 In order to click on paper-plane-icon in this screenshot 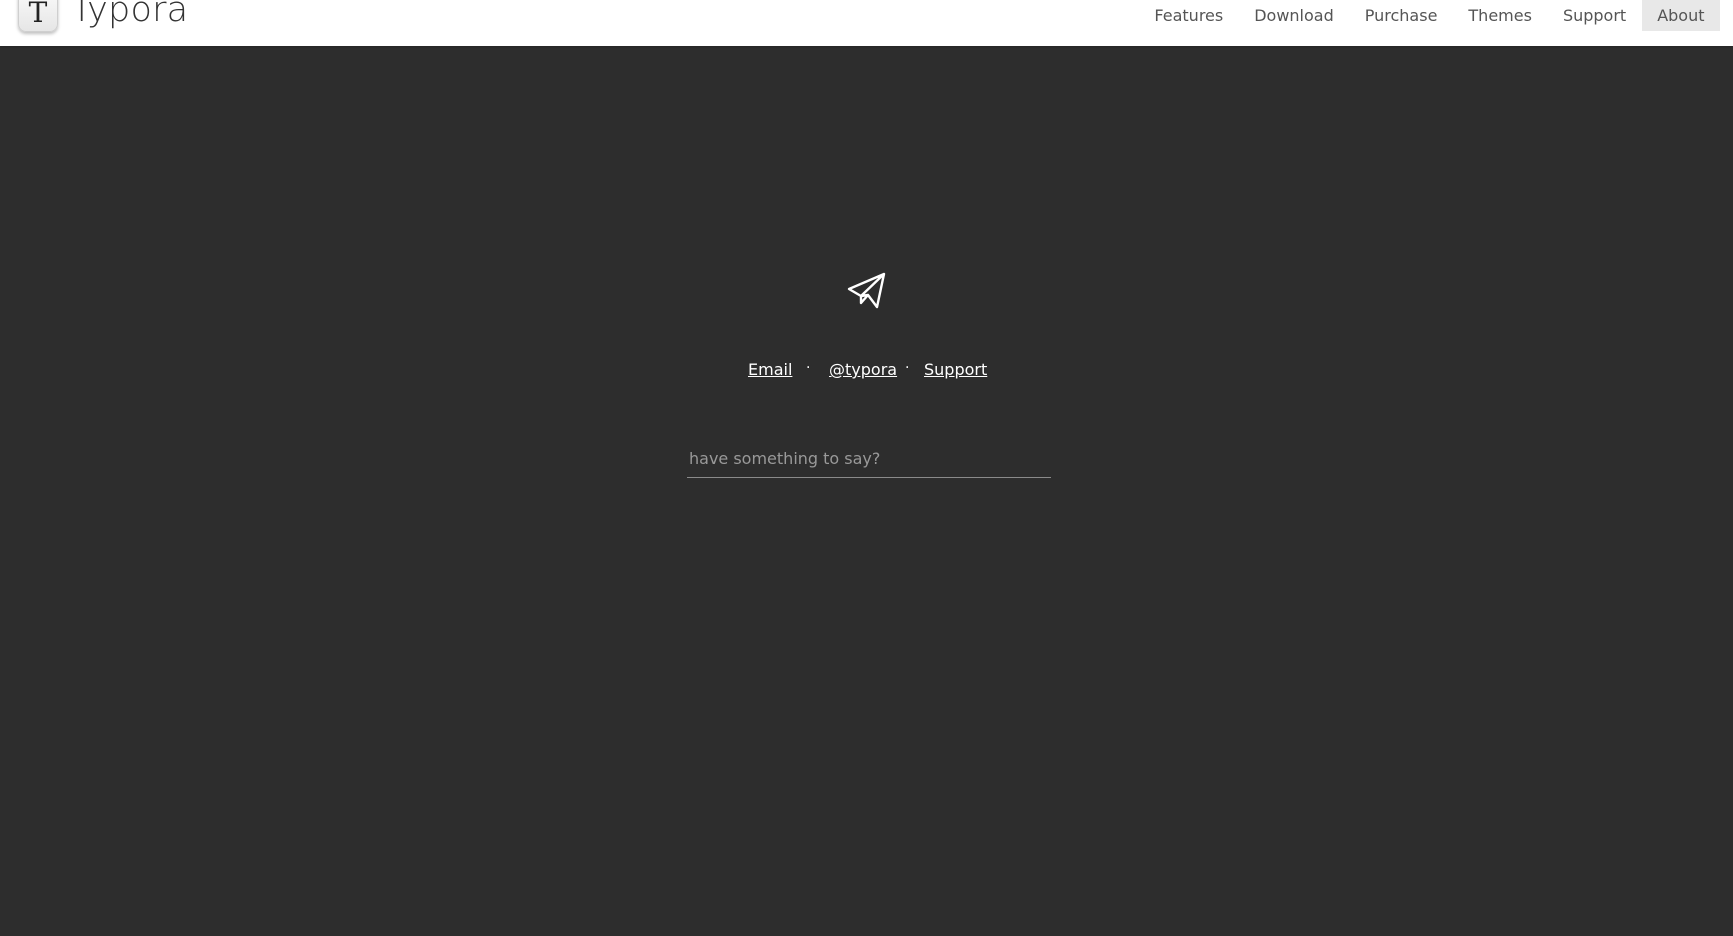, I will do `click(866, 290)`.